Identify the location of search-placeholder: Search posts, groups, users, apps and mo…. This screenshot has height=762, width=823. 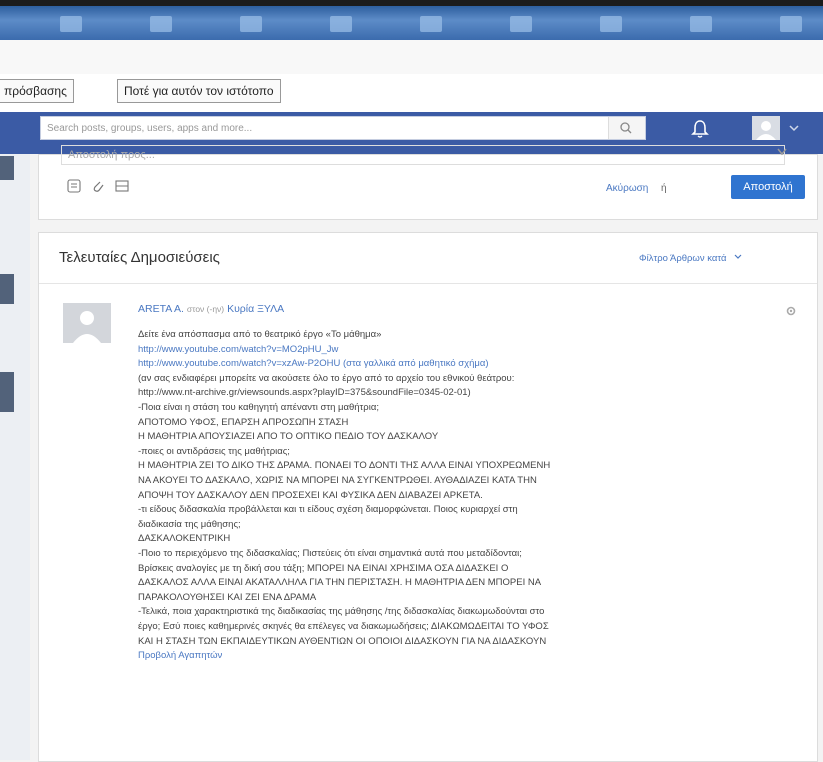
(150, 128).